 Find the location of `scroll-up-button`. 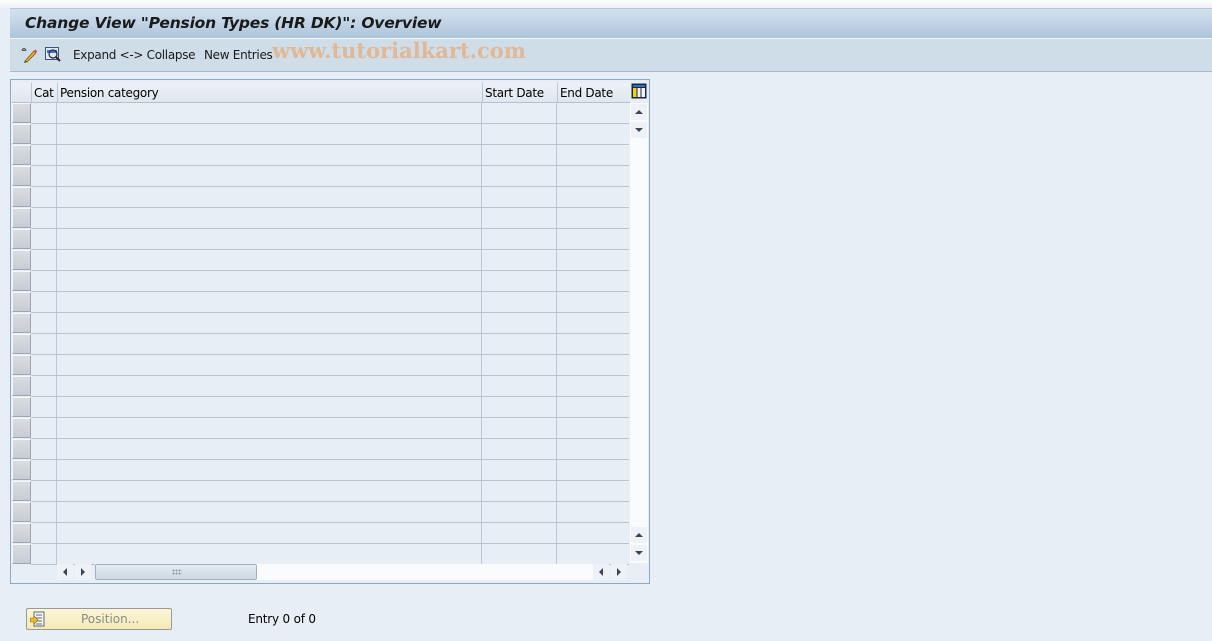

scroll-up-button is located at coordinates (639, 112).